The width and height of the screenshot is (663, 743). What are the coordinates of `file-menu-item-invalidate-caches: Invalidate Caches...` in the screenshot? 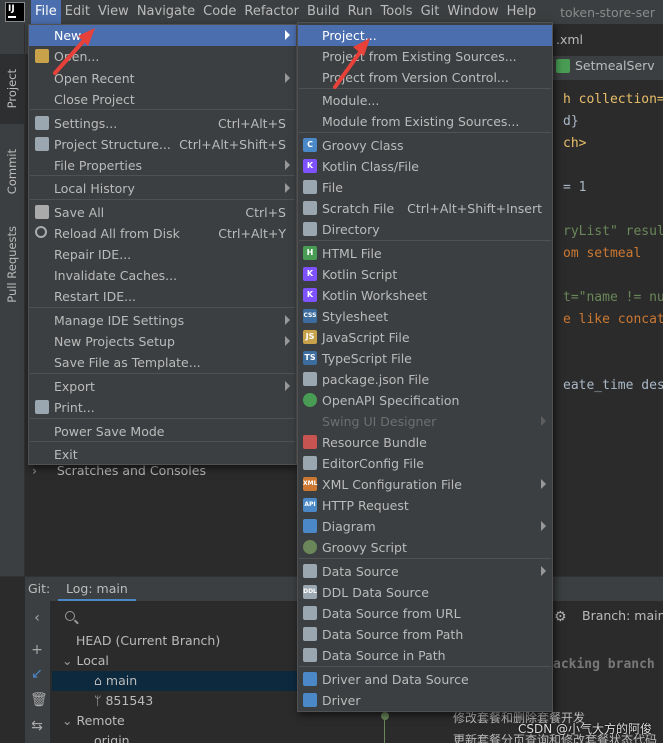 It's located at (162, 275).